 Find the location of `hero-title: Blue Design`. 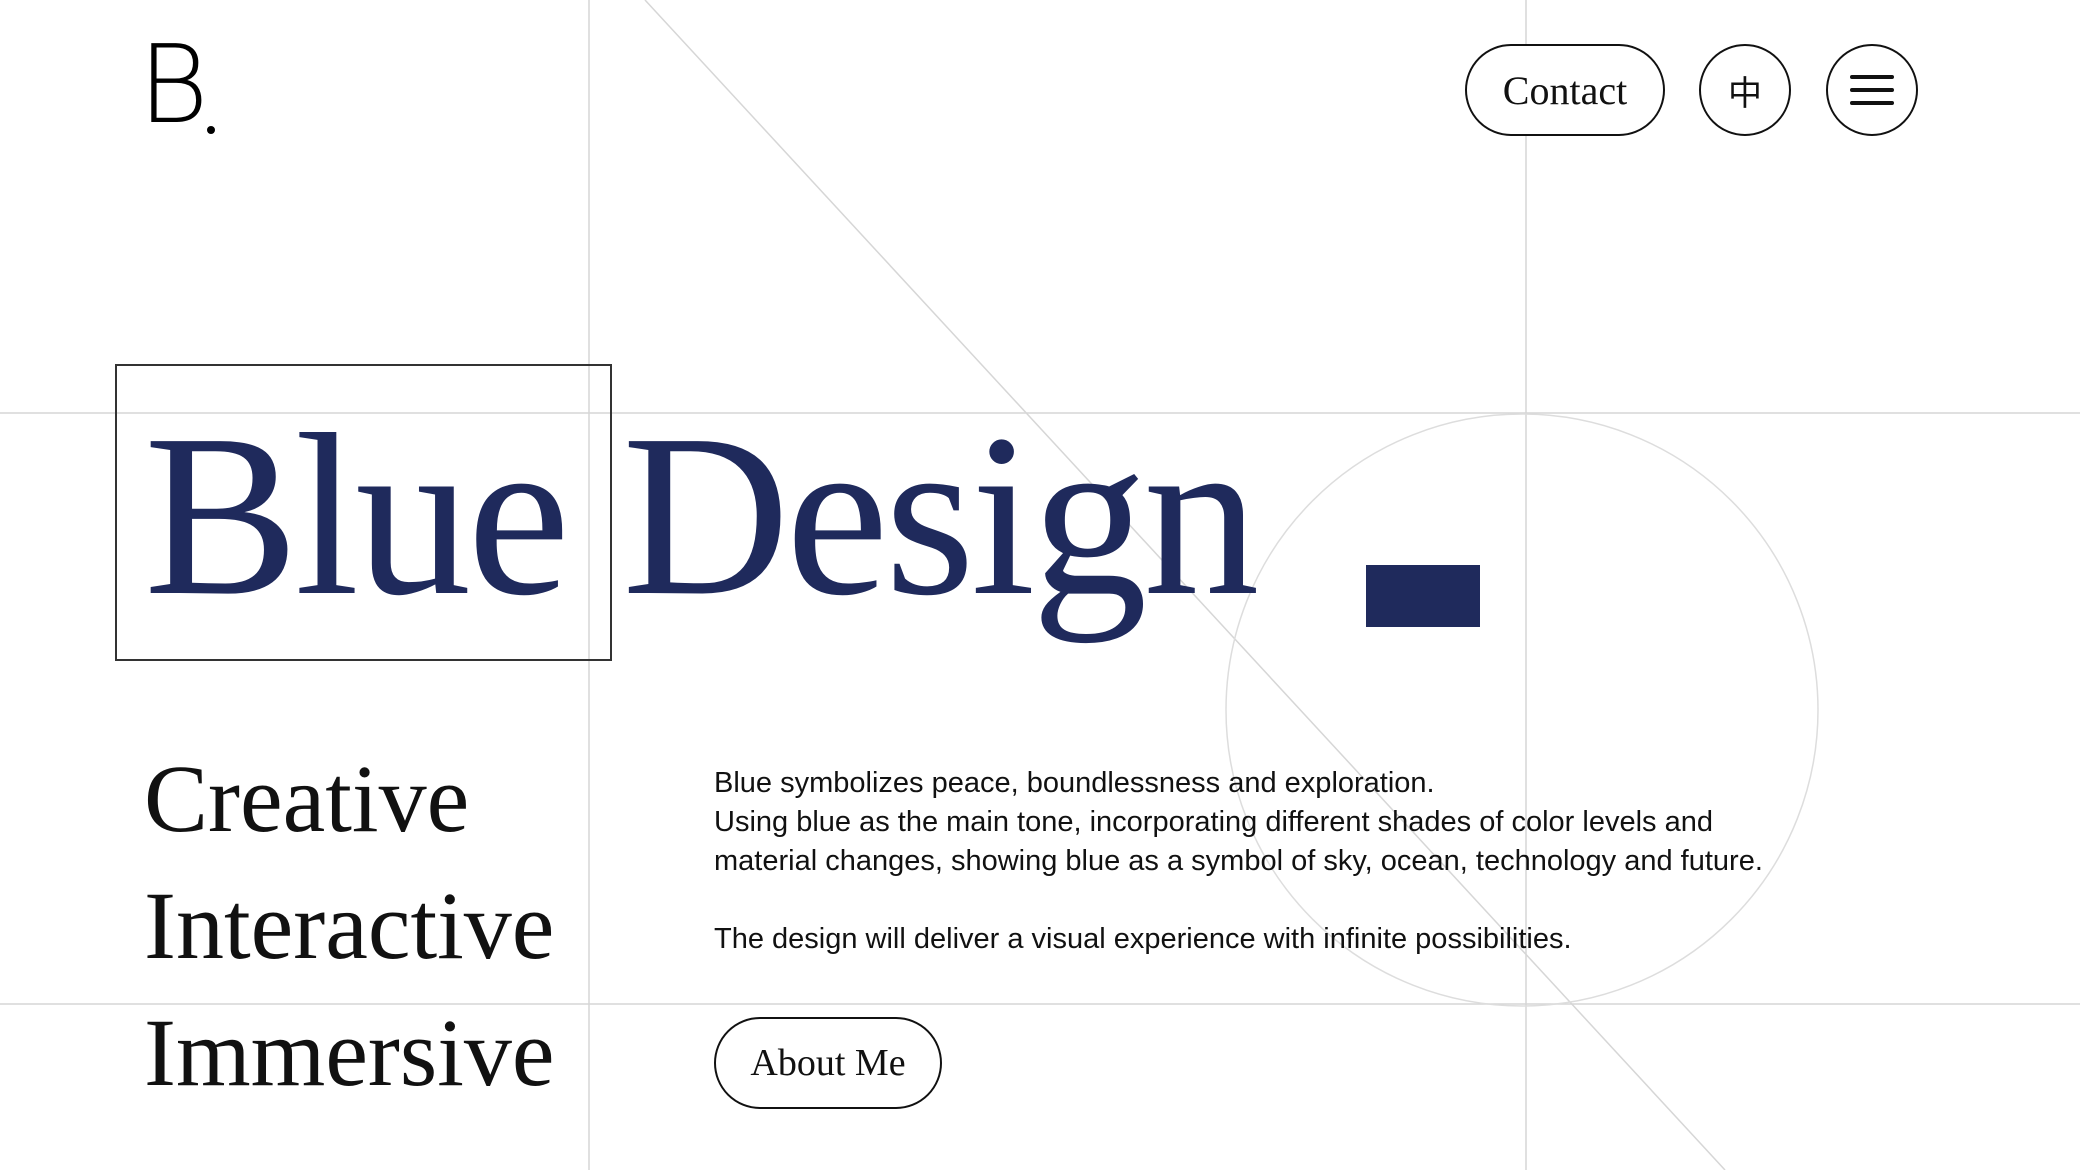

hero-title: Blue Design is located at coordinates (701, 523).